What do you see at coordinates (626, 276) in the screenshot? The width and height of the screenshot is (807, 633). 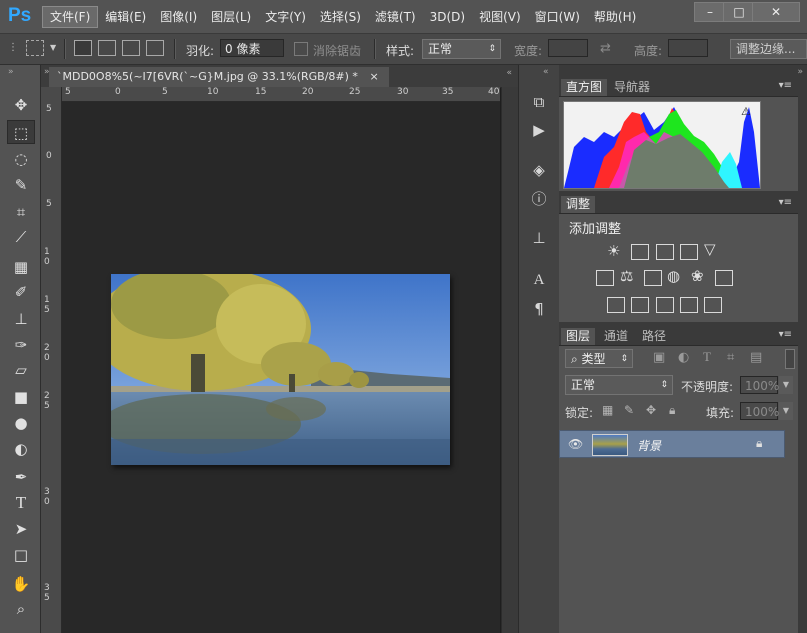 I see `color-balance-icon: ⚖` at bounding box center [626, 276].